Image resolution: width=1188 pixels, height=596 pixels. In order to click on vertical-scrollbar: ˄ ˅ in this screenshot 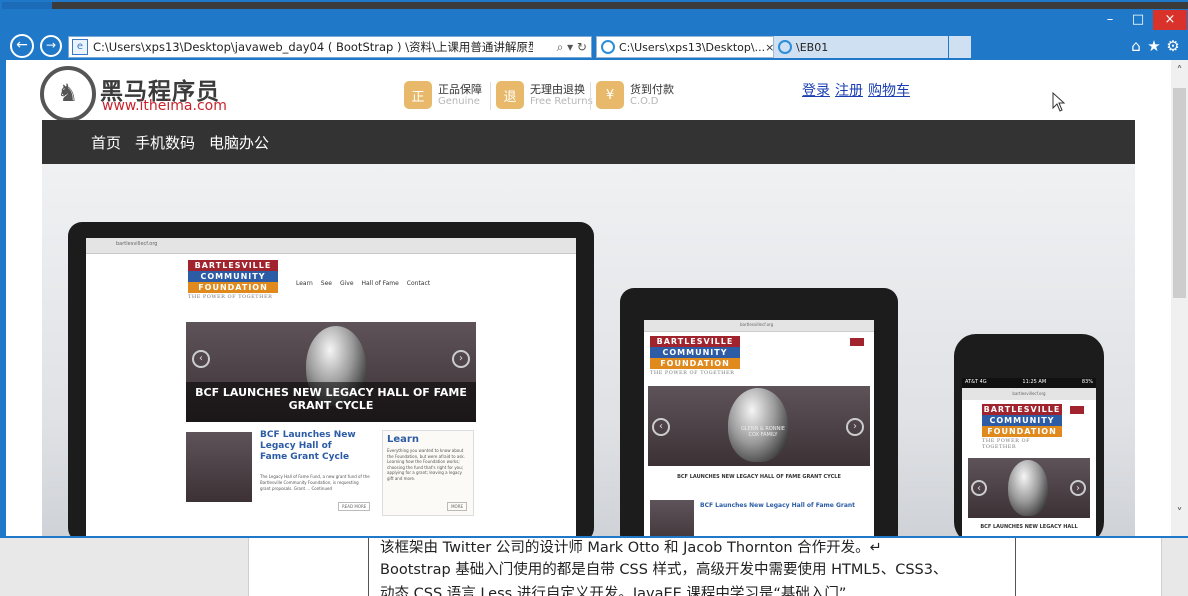, I will do `click(1179, 298)`.